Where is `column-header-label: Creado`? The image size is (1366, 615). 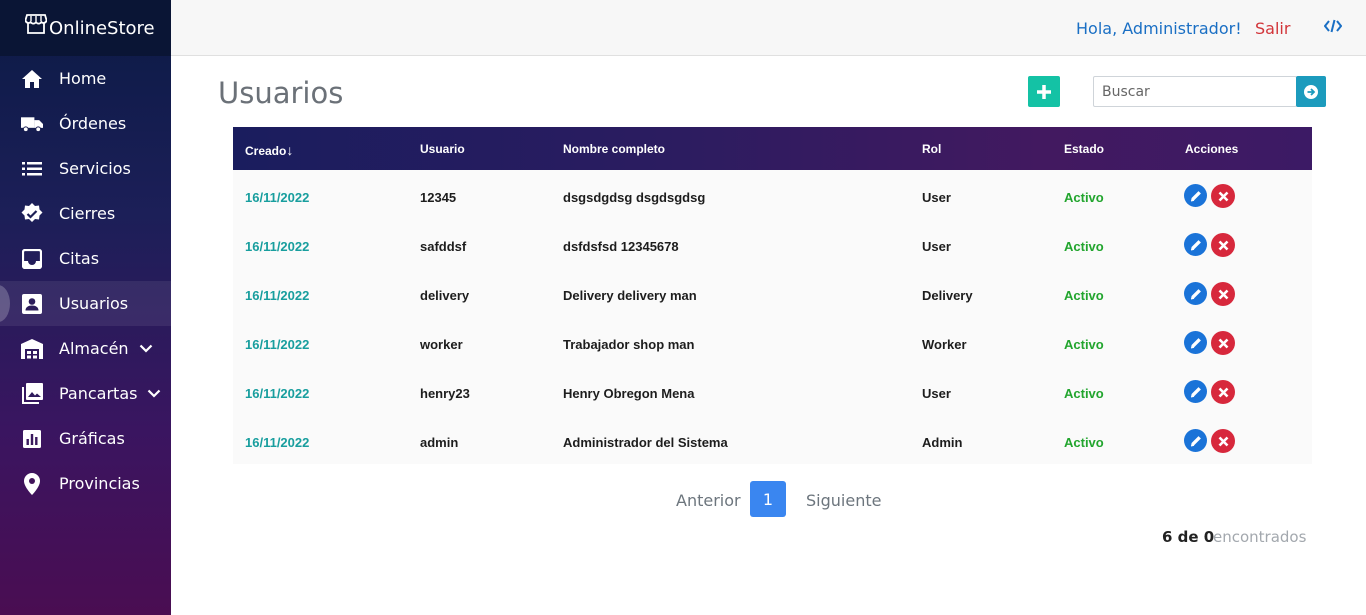 column-header-label: Creado is located at coordinates (266, 151).